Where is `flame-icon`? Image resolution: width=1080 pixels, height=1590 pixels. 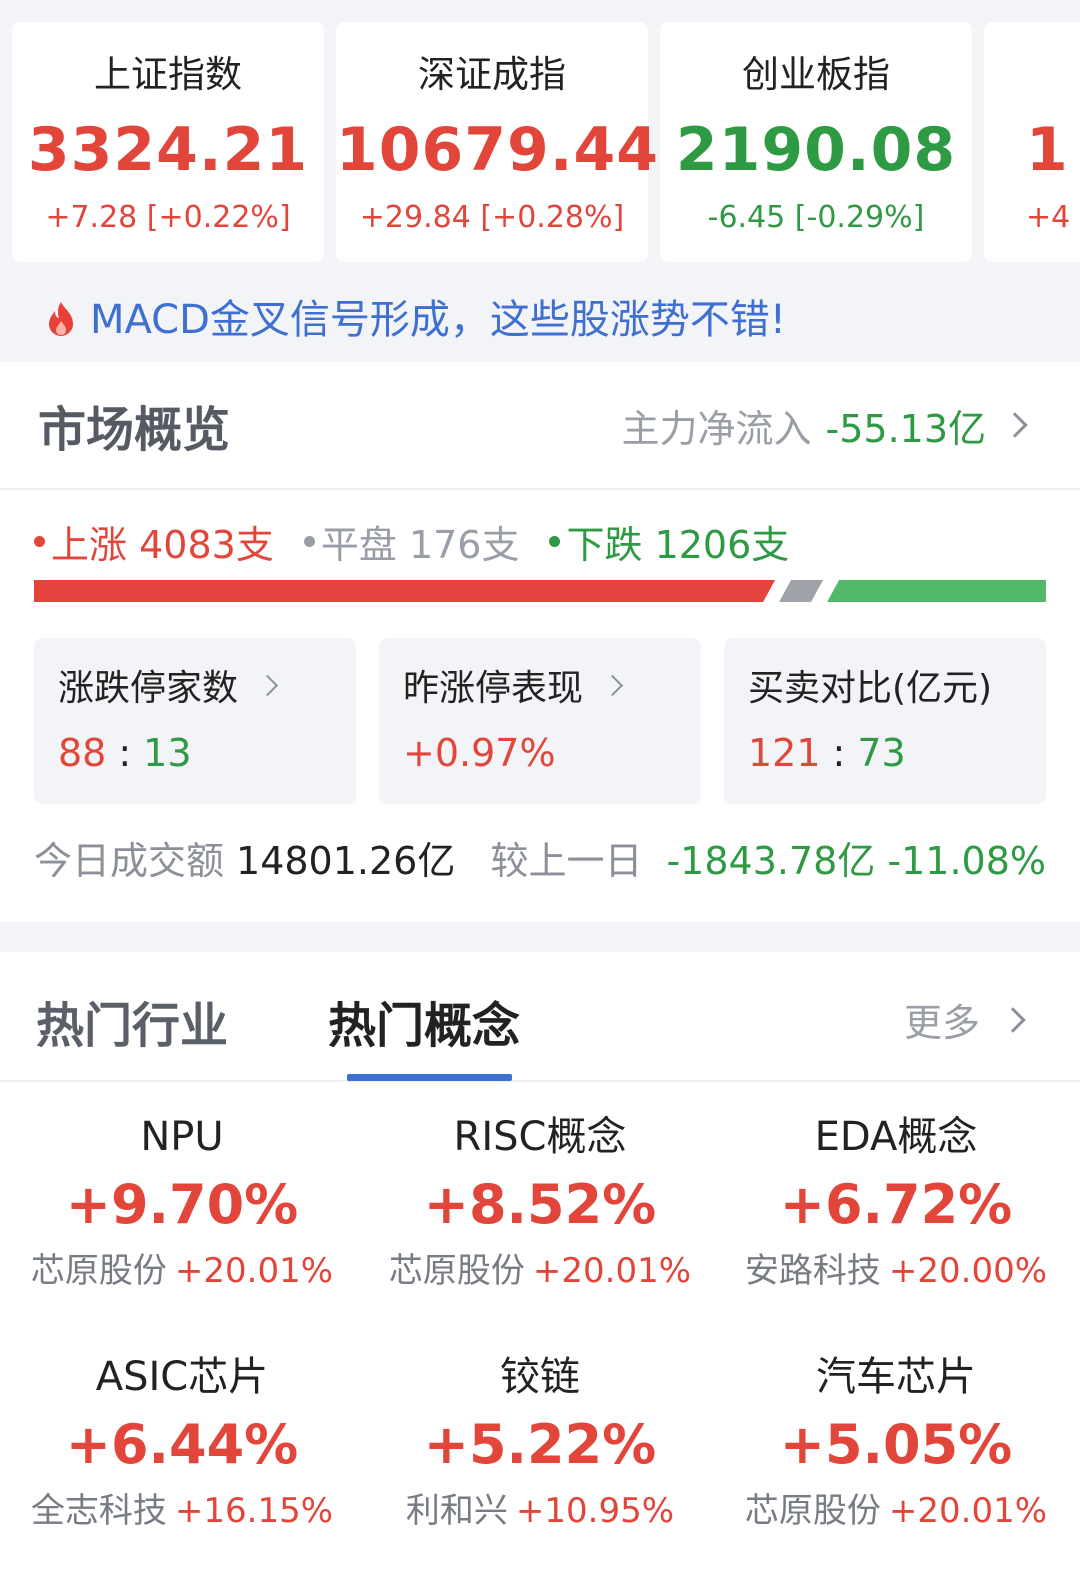 flame-icon is located at coordinates (61, 319).